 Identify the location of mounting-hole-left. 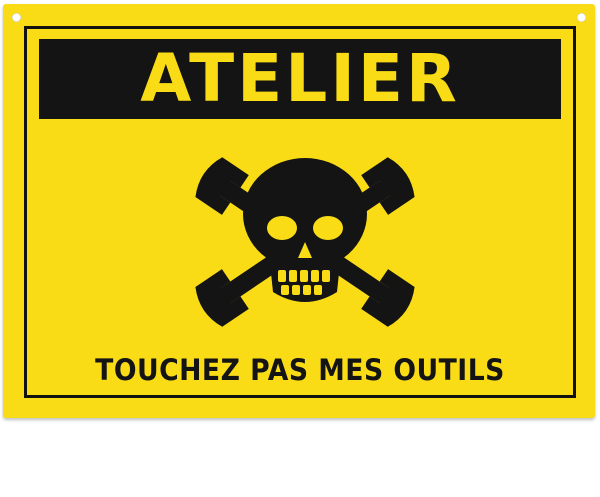
(16, 17).